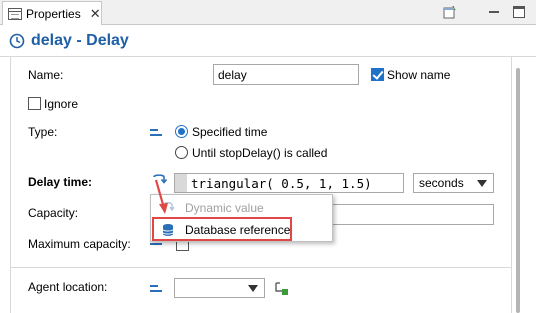 The image size is (536, 313). I want to click on new-view-icon, so click(450, 12).